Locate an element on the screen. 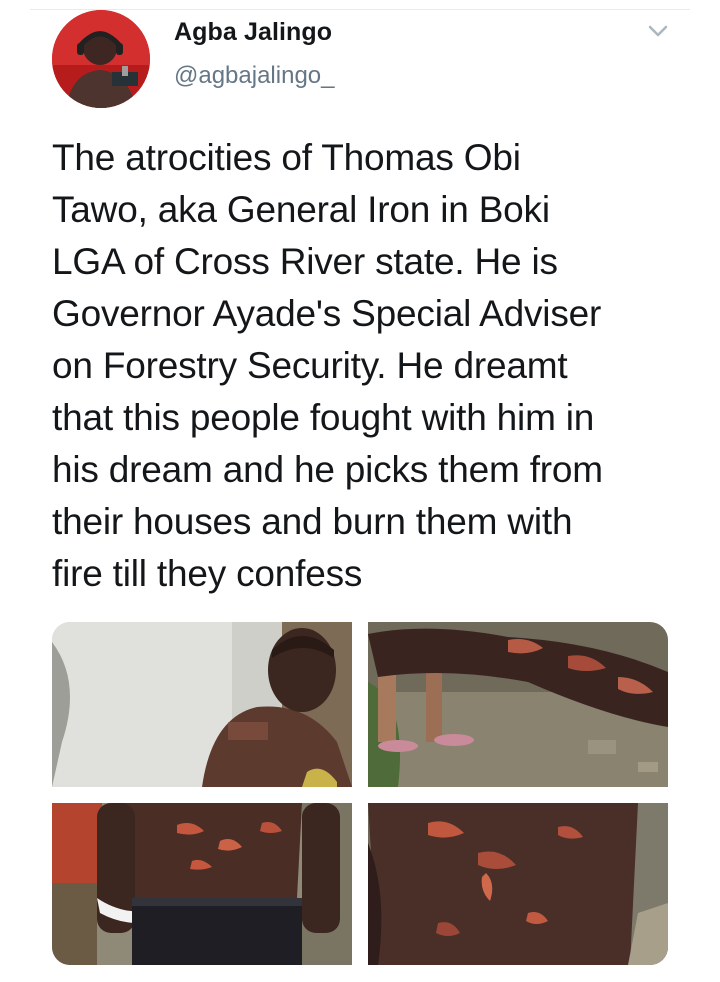  top-divider is located at coordinates (360, 9).